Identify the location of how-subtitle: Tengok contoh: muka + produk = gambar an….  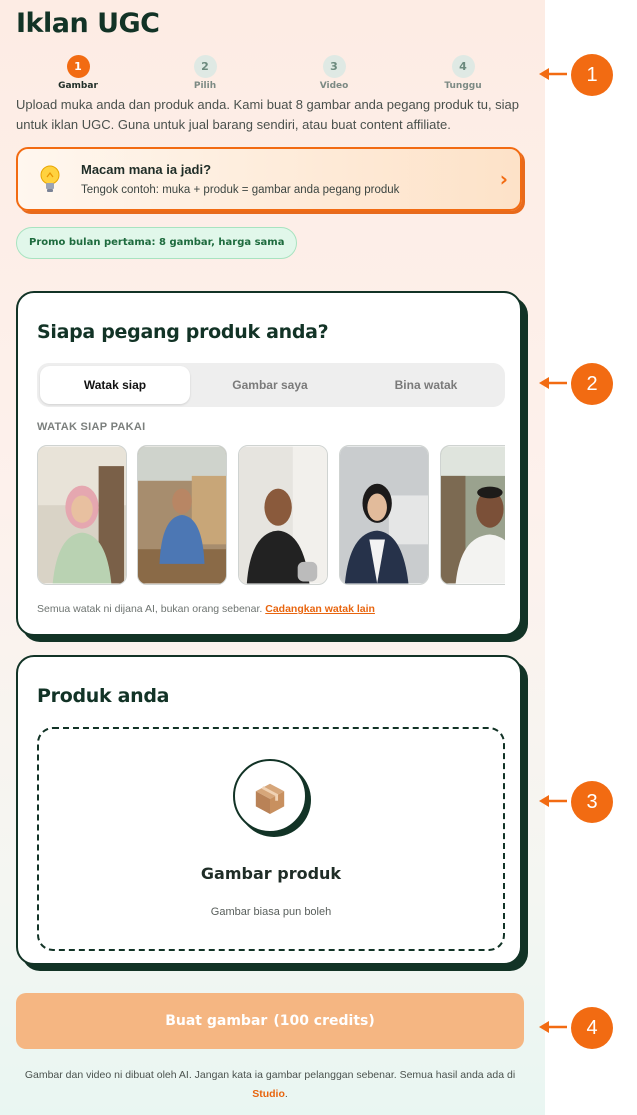
(240, 190).